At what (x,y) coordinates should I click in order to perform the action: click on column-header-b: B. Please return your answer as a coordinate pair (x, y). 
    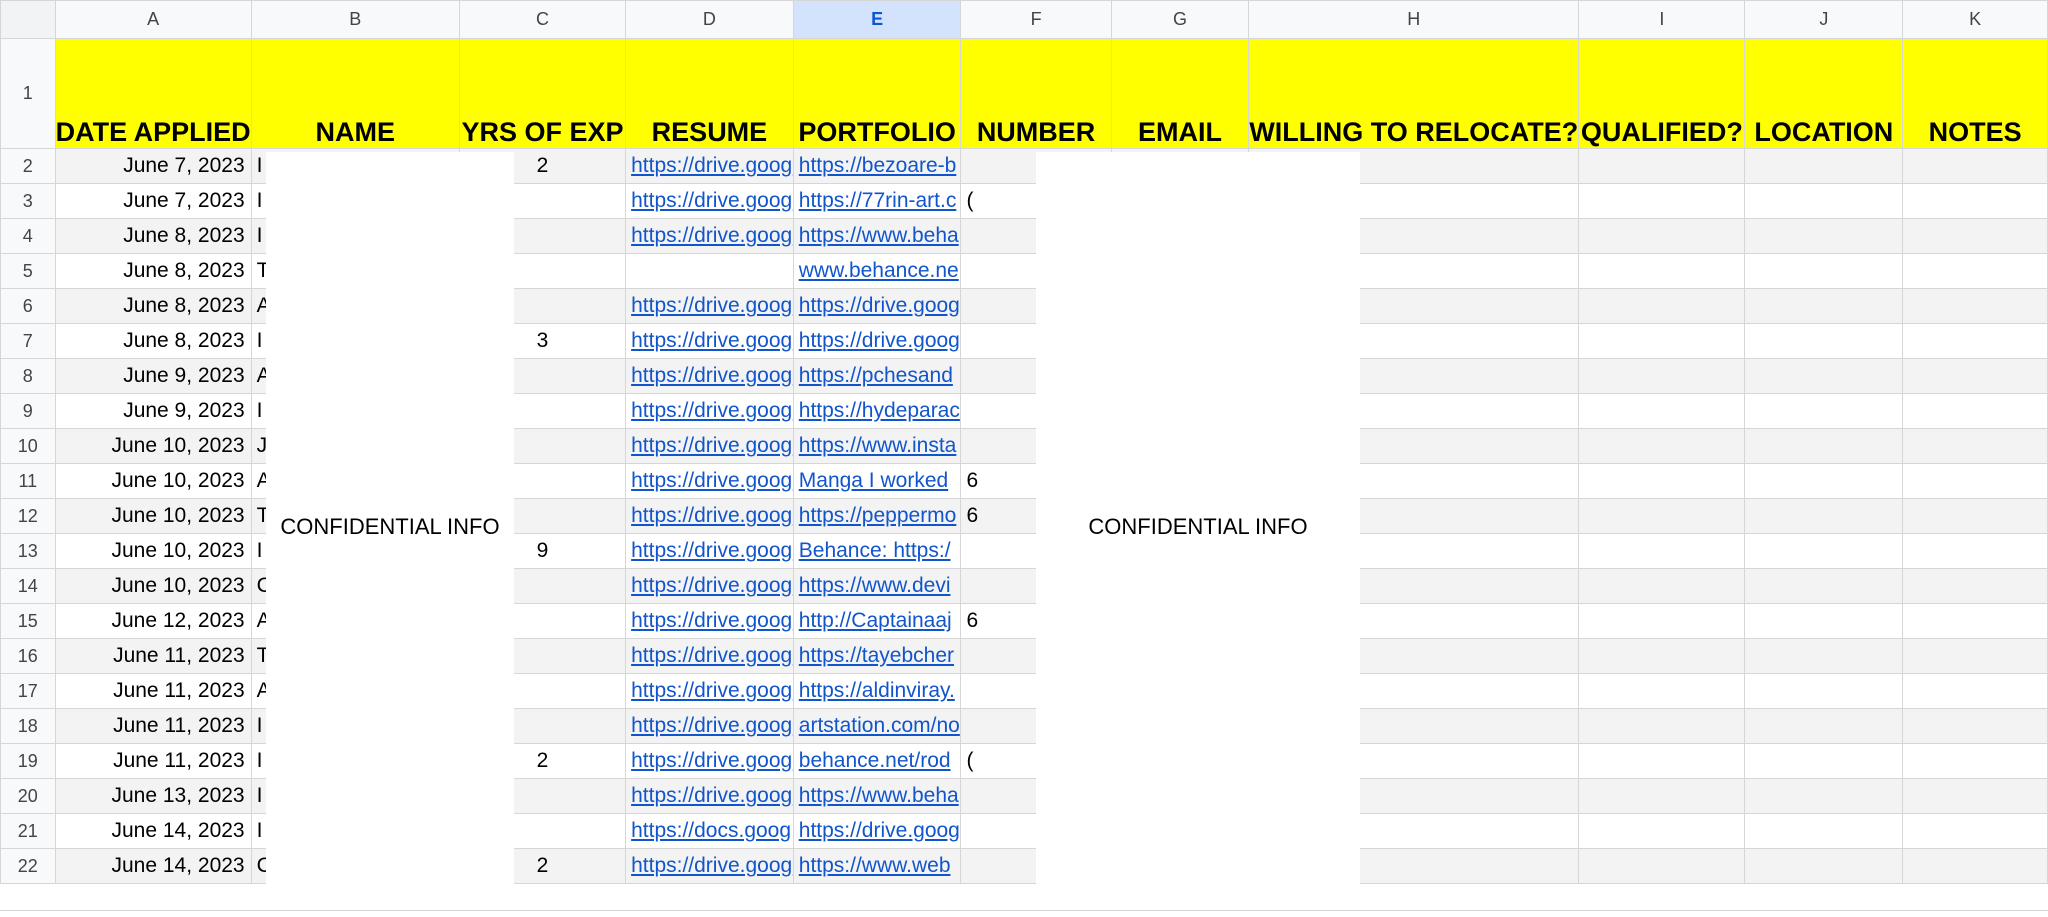
    Looking at the image, I should click on (355, 19).